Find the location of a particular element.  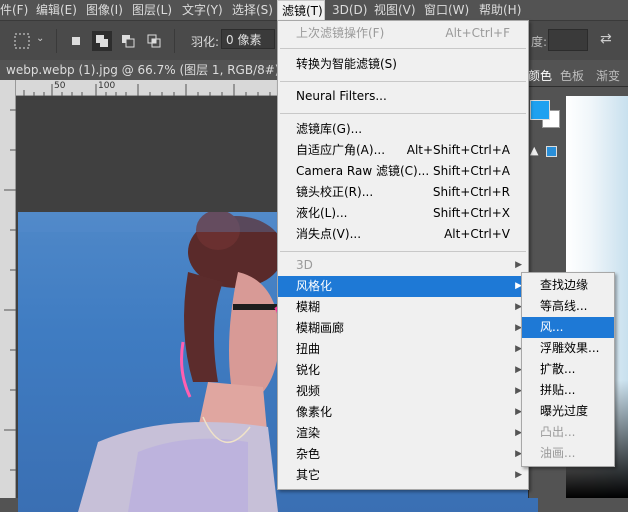

add-selection-icon is located at coordinates (102, 41).